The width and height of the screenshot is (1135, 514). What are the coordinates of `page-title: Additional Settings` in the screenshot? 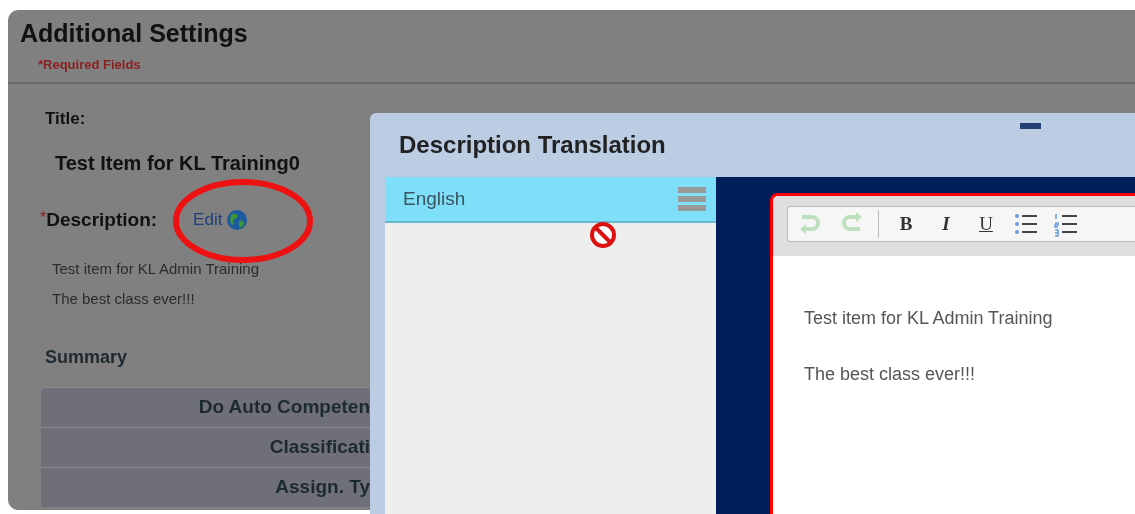 It's located at (134, 33).